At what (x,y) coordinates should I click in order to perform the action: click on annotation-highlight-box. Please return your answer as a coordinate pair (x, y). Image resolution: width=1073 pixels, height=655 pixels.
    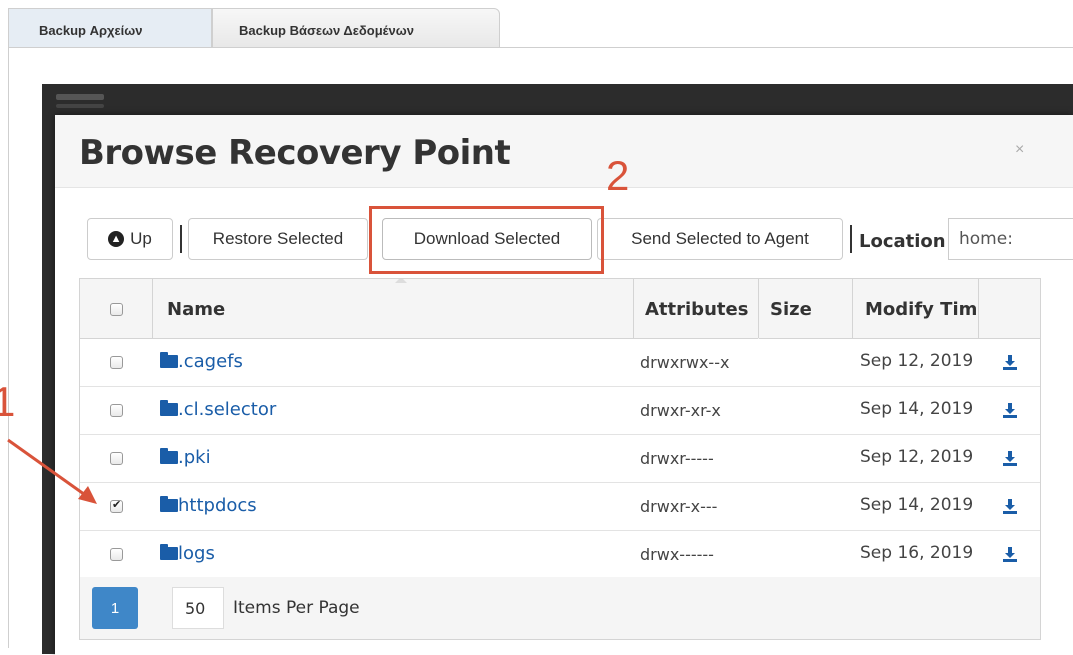
    Looking at the image, I should click on (486, 240).